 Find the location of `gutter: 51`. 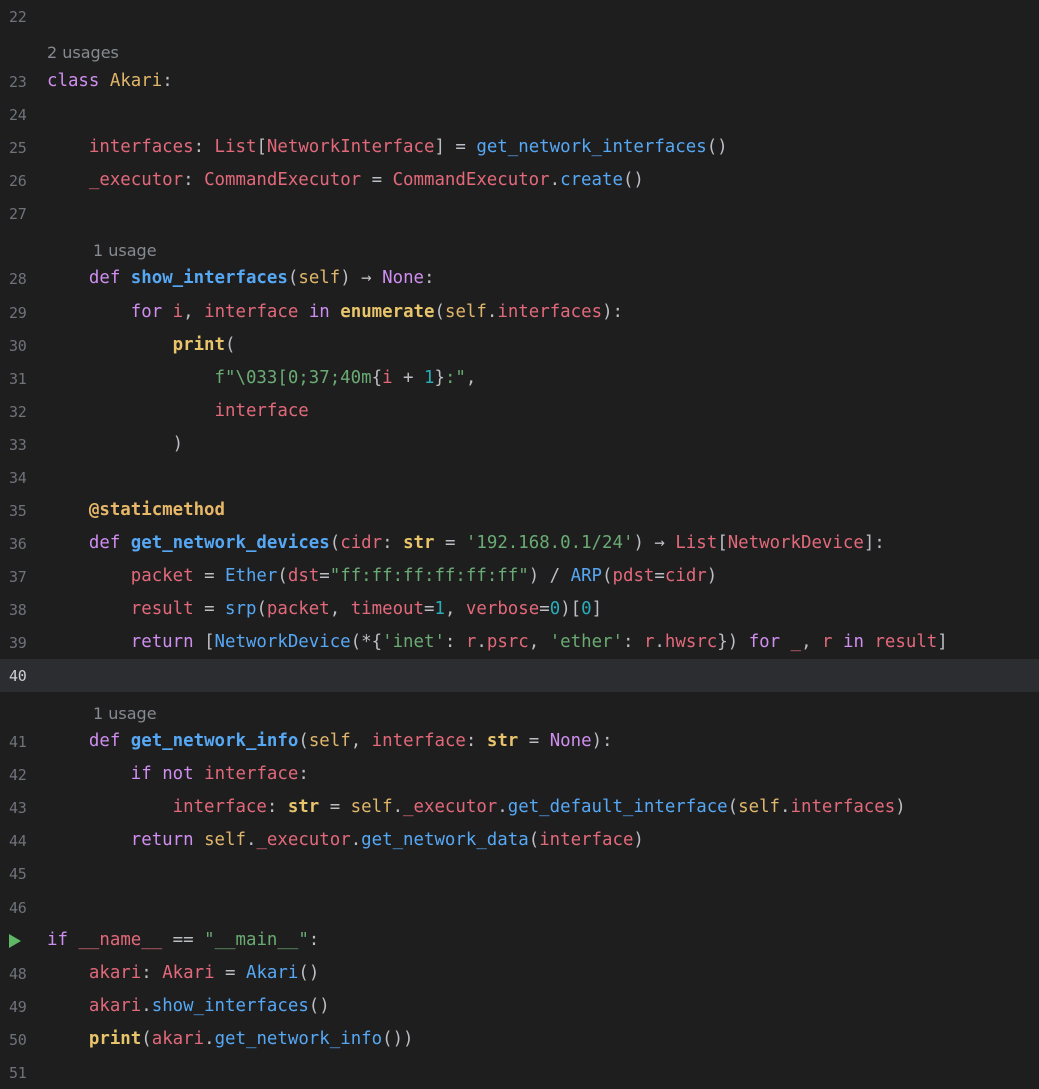

gutter: 51 is located at coordinates (23, 1072).